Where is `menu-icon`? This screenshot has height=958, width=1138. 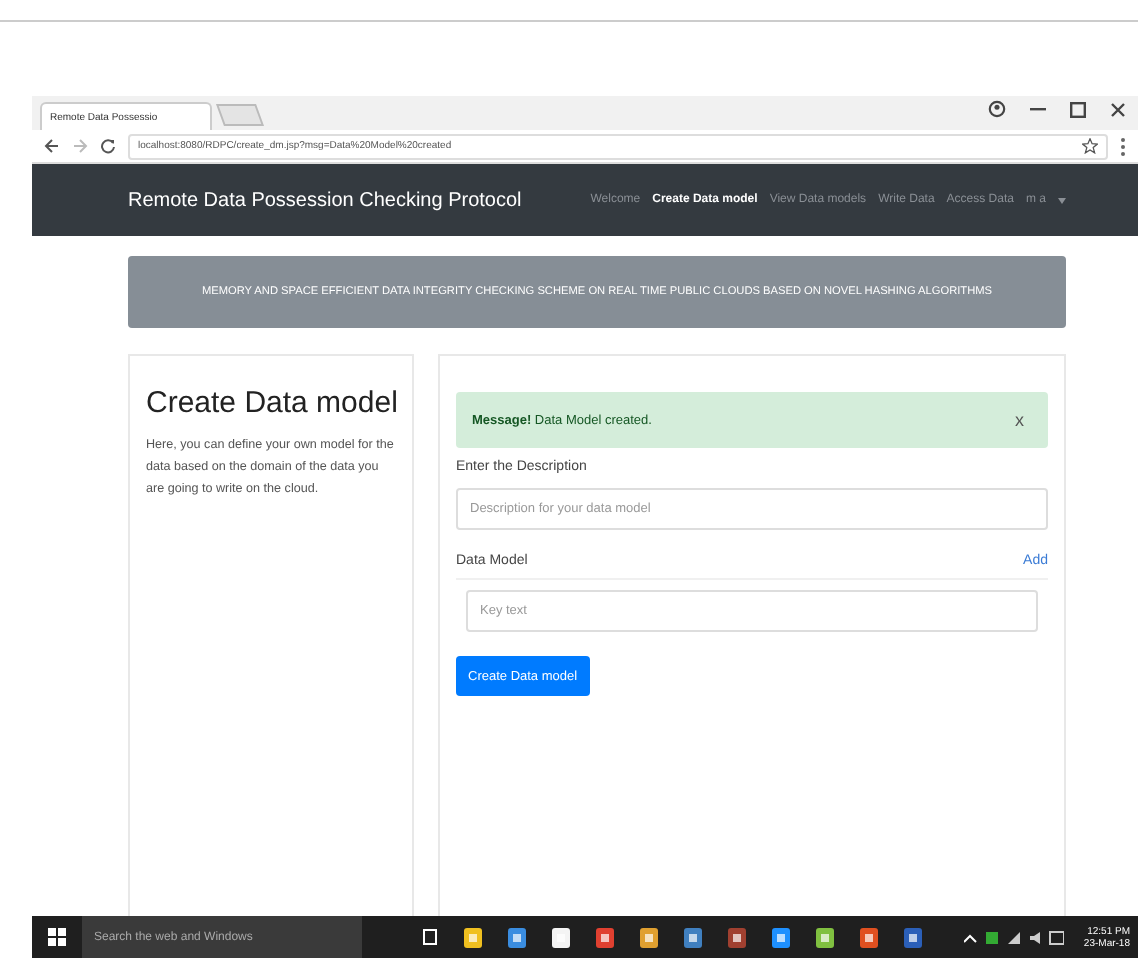 menu-icon is located at coordinates (1123, 146).